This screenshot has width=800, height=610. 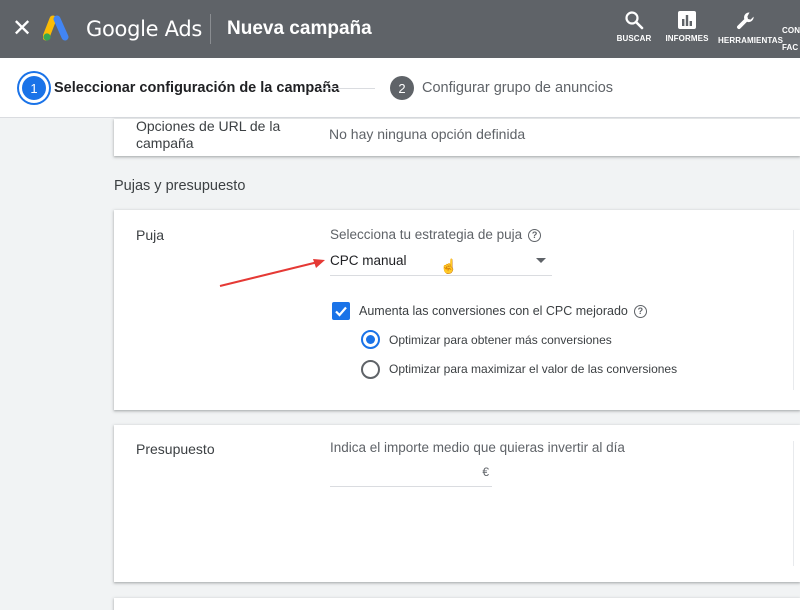 I want to click on reports-icon, so click(x=687, y=20).